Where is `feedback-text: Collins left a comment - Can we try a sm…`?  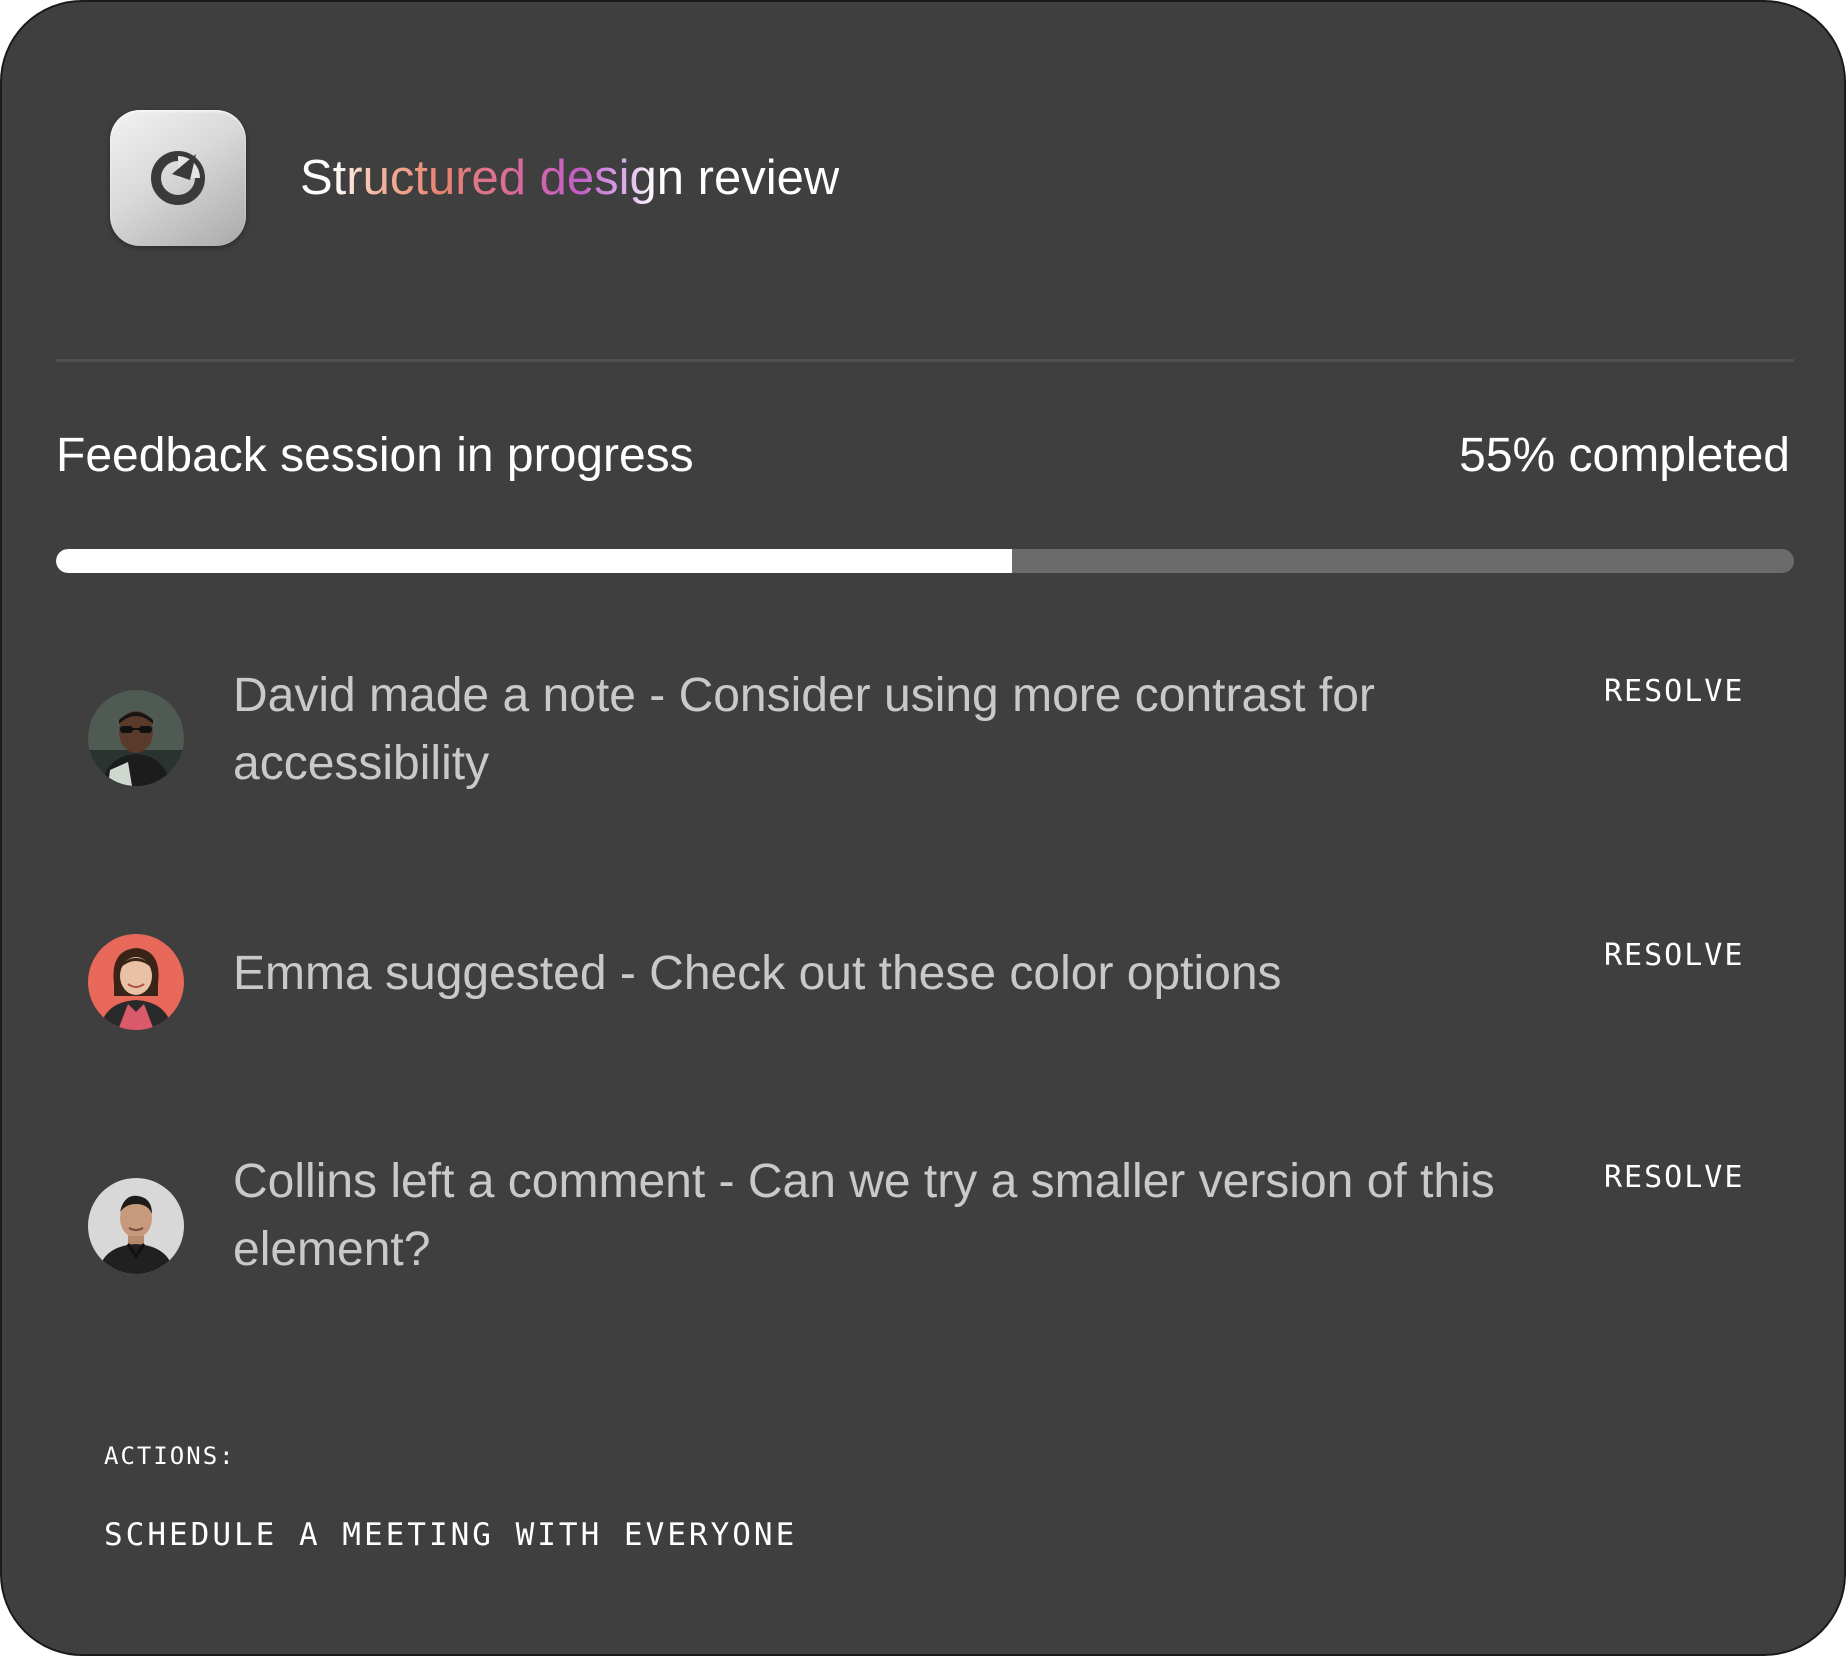
feedback-text: Collins left a comment - Can we try a sm… is located at coordinates (864, 1215).